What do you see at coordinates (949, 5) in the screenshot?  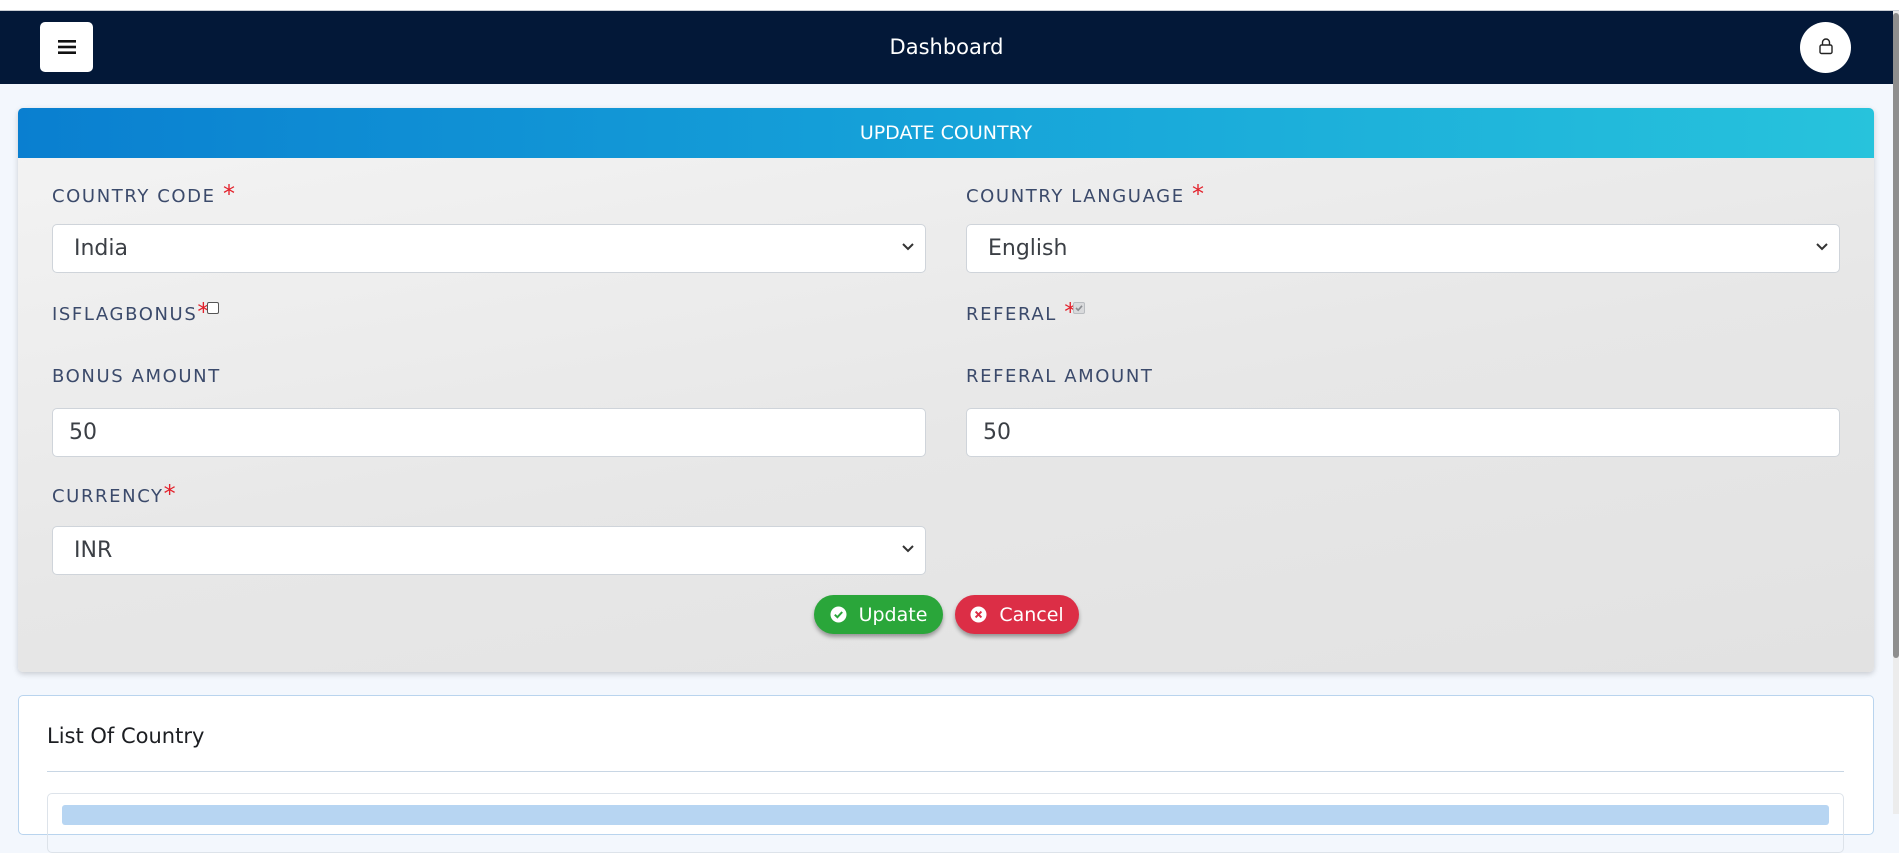 I see `browser-top-edge` at bounding box center [949, 5].